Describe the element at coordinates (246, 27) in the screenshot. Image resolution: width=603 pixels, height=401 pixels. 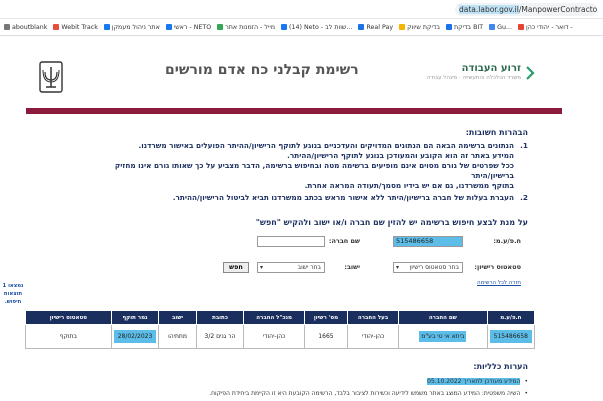
I see `bookmark-item: מייל - הזמנות אתר` at that location.